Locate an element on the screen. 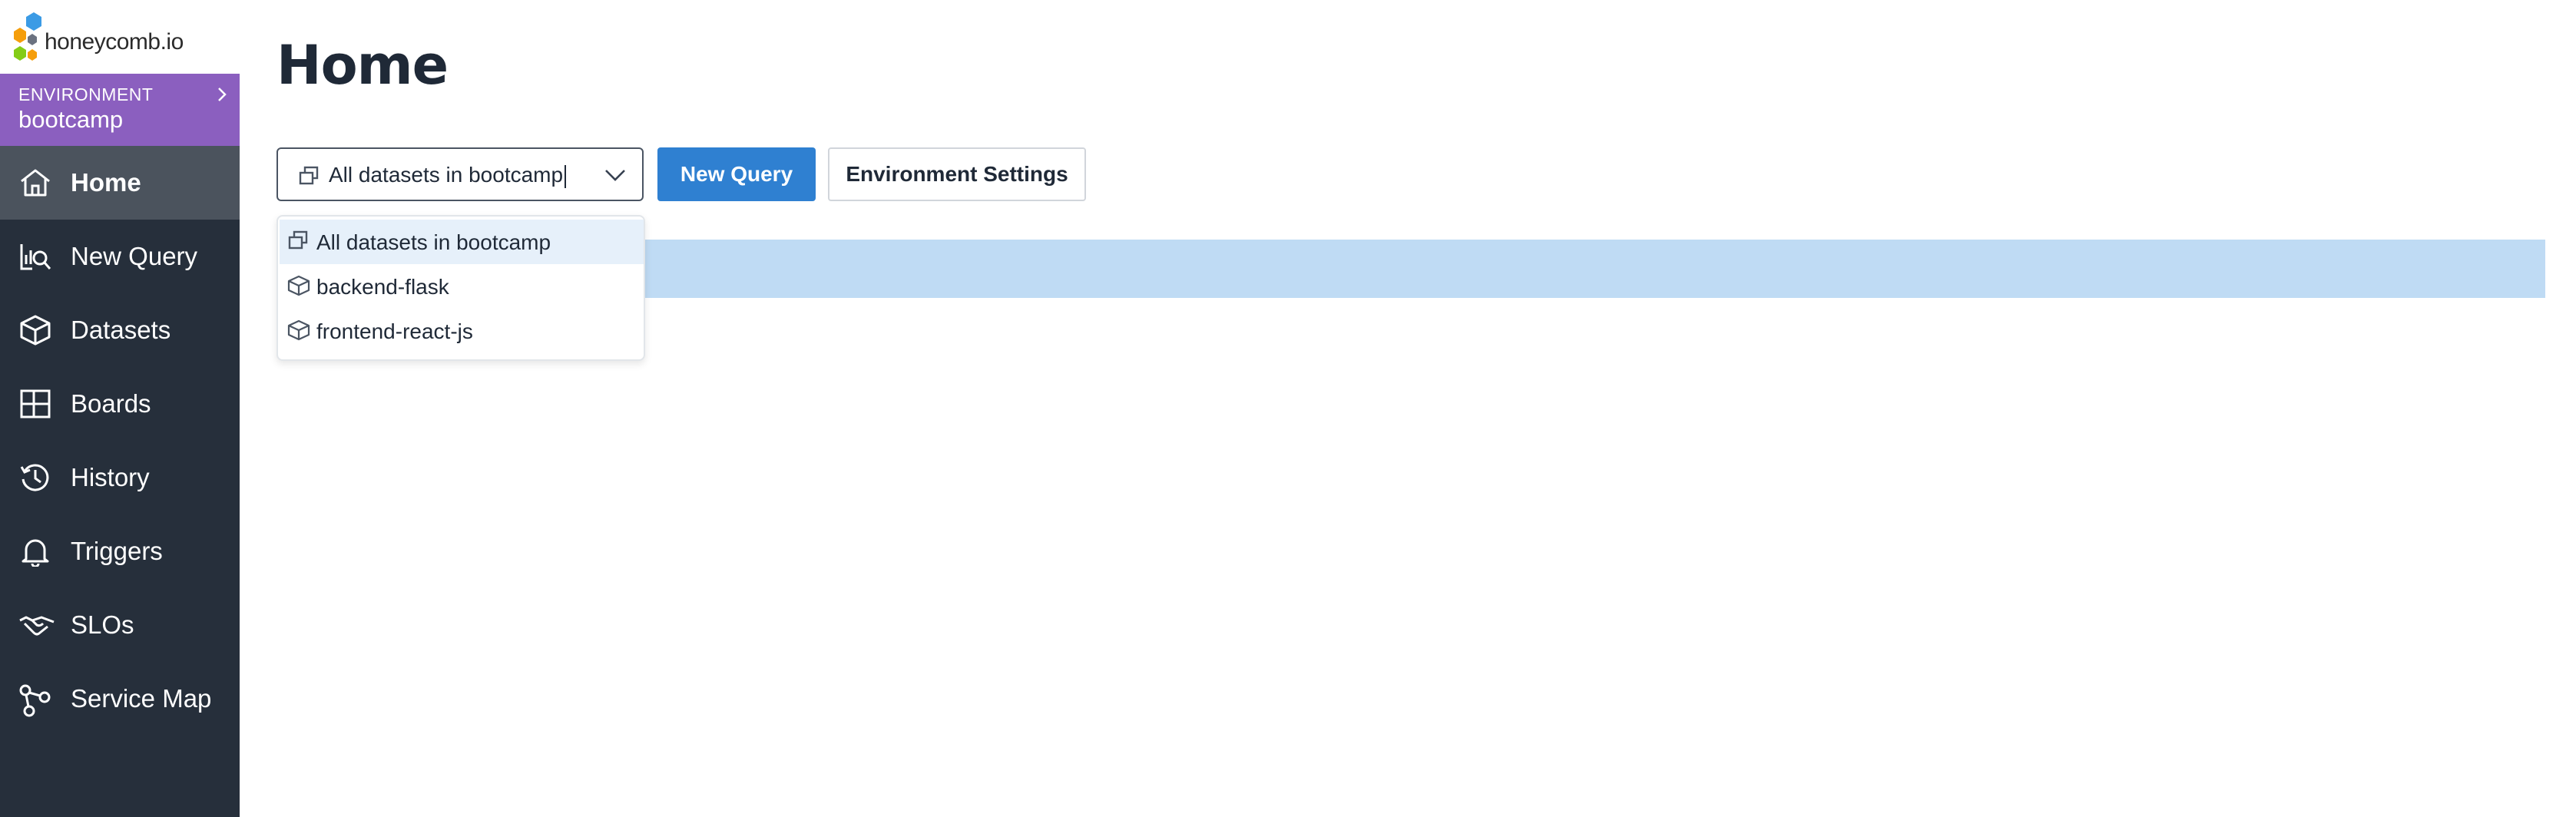  dropdown-option-all-datasets: All datasets in bootcamp is located at coordinates (462, 242).